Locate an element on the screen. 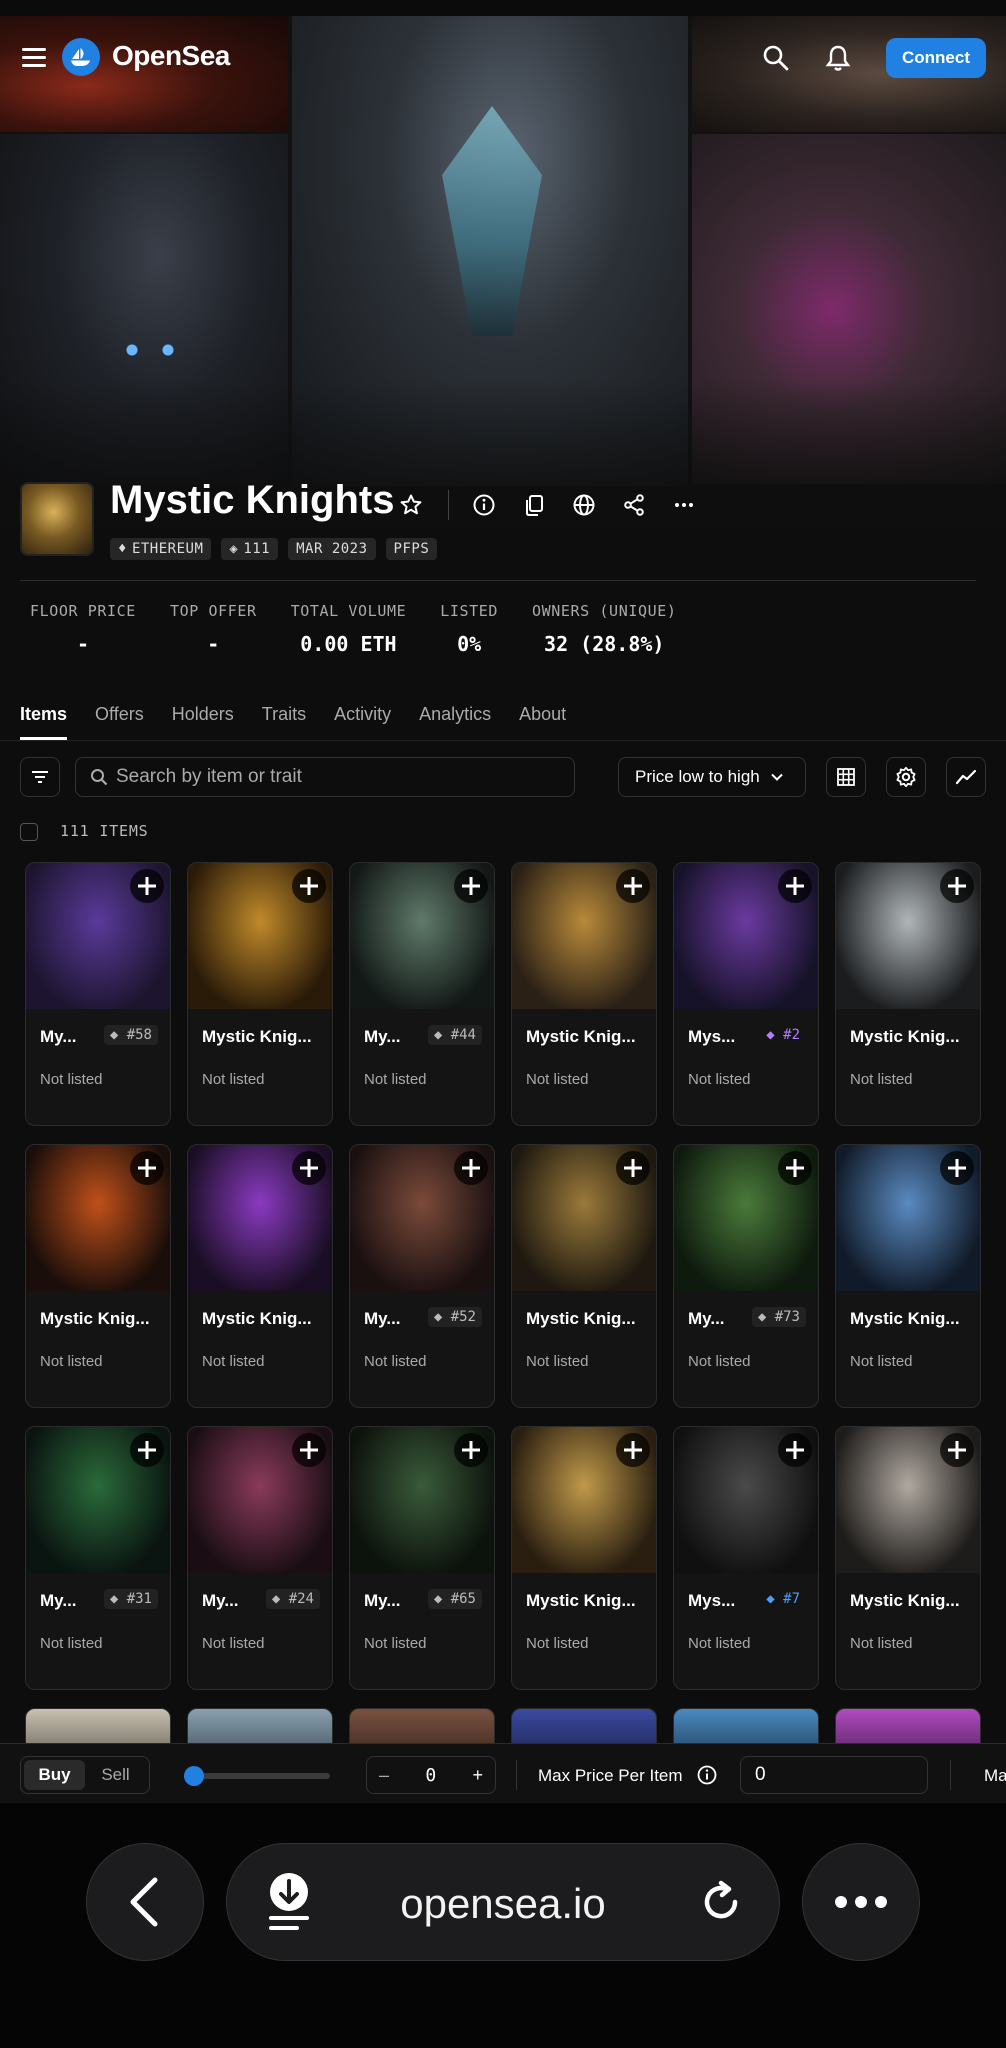  address-bar: opensea.io is located at coordinates (503, 1902).